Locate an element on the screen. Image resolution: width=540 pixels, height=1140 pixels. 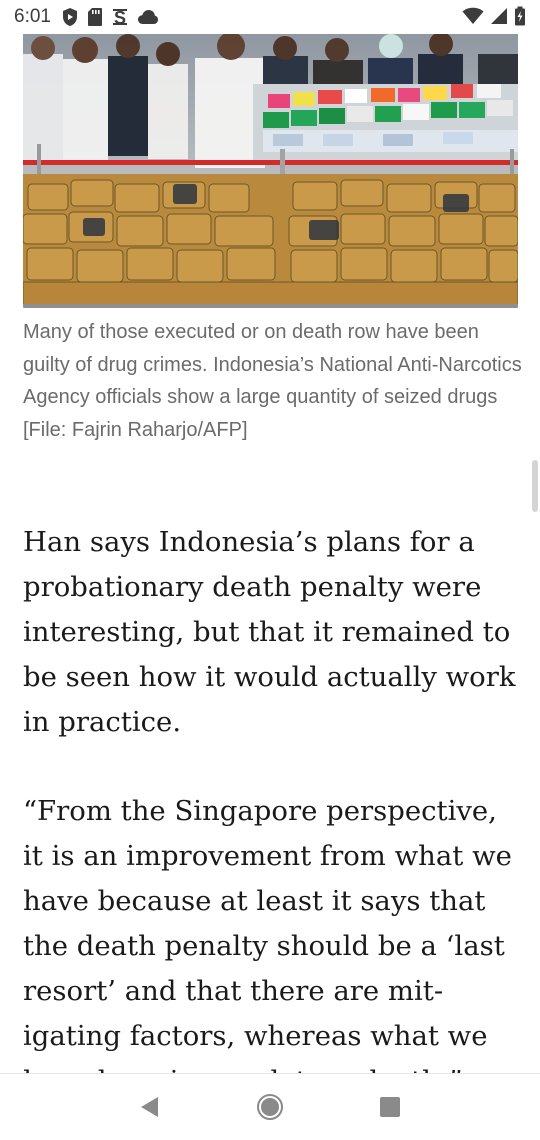
recents-button is located at coordinates (390, 1107).